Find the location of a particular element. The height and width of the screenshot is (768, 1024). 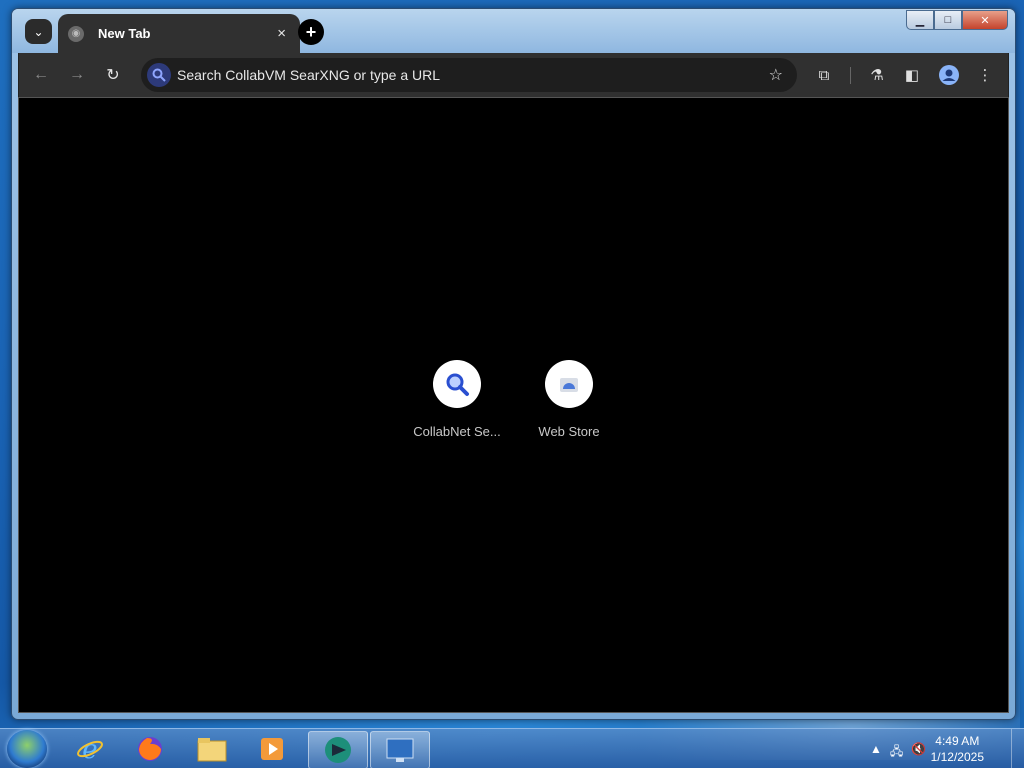

tab-search-button: ⌄ is located at coordinates (38, 31).